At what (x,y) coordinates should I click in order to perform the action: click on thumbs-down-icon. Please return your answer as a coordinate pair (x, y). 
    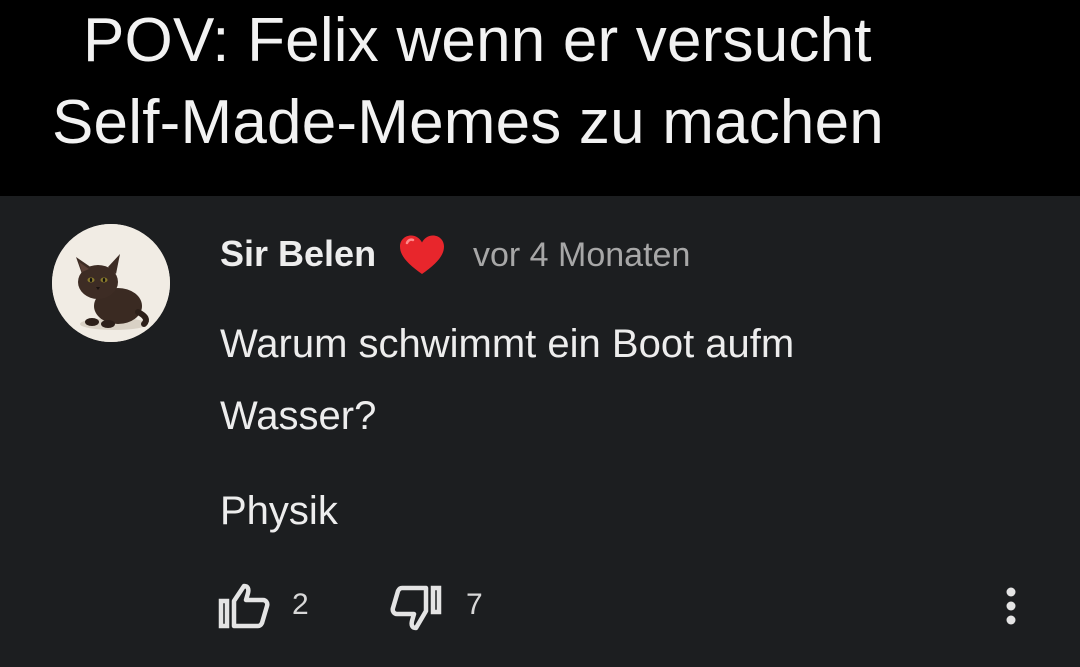
    Looking at the image, I should click on (416, 608).